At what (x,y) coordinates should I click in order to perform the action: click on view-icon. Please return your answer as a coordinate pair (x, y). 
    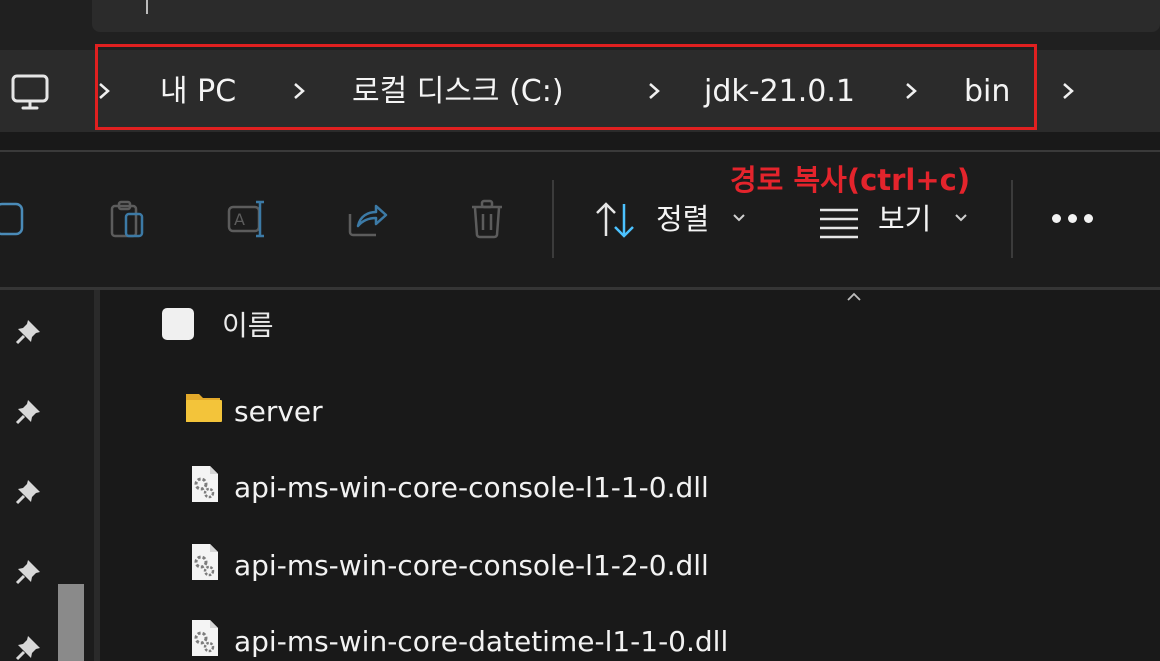
    Looking at the image, I should click on (839, 223).